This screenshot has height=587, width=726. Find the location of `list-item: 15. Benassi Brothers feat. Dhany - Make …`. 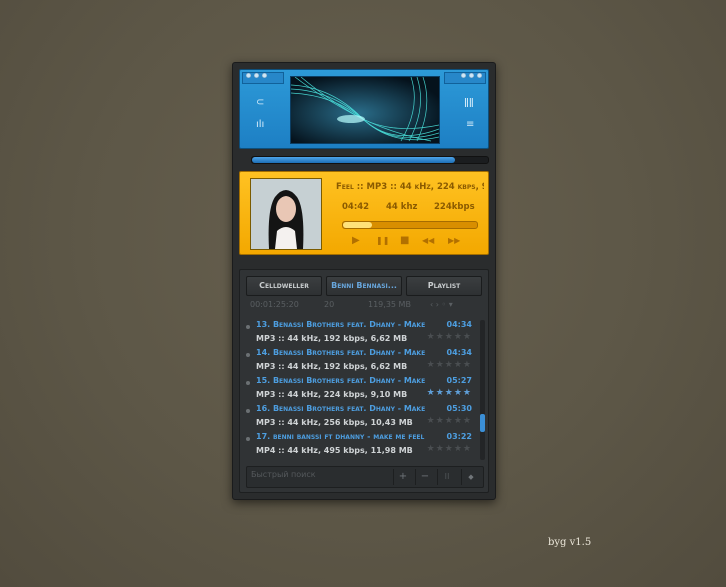

list-item: 15. Benassi Brothers feat. Dhany - Make … is located at coordinates (359, 390).